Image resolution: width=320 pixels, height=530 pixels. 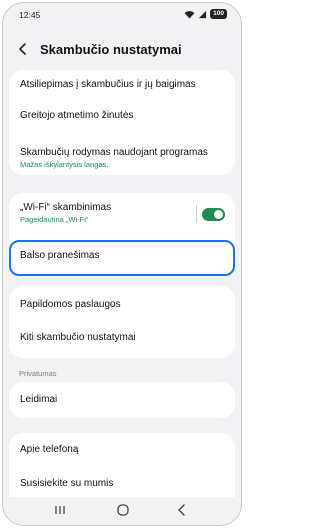 What do you see at coordinates (122, 449) in the screenshot?
I see `list-item-about-phone: Apie telefoną` at bounding box center [122, 449].